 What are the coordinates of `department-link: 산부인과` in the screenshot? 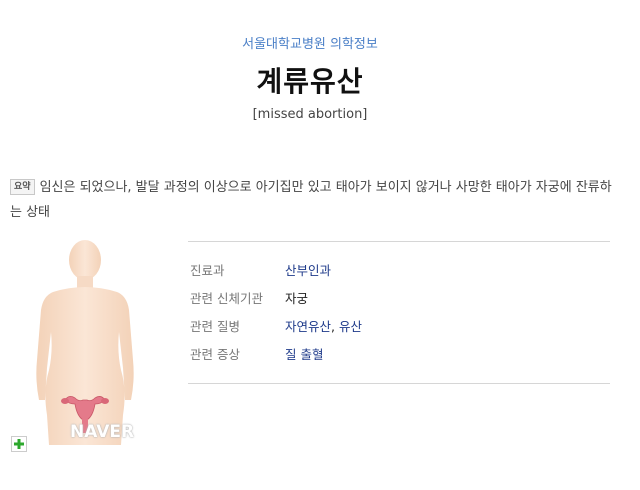 It's located at (308, 270).